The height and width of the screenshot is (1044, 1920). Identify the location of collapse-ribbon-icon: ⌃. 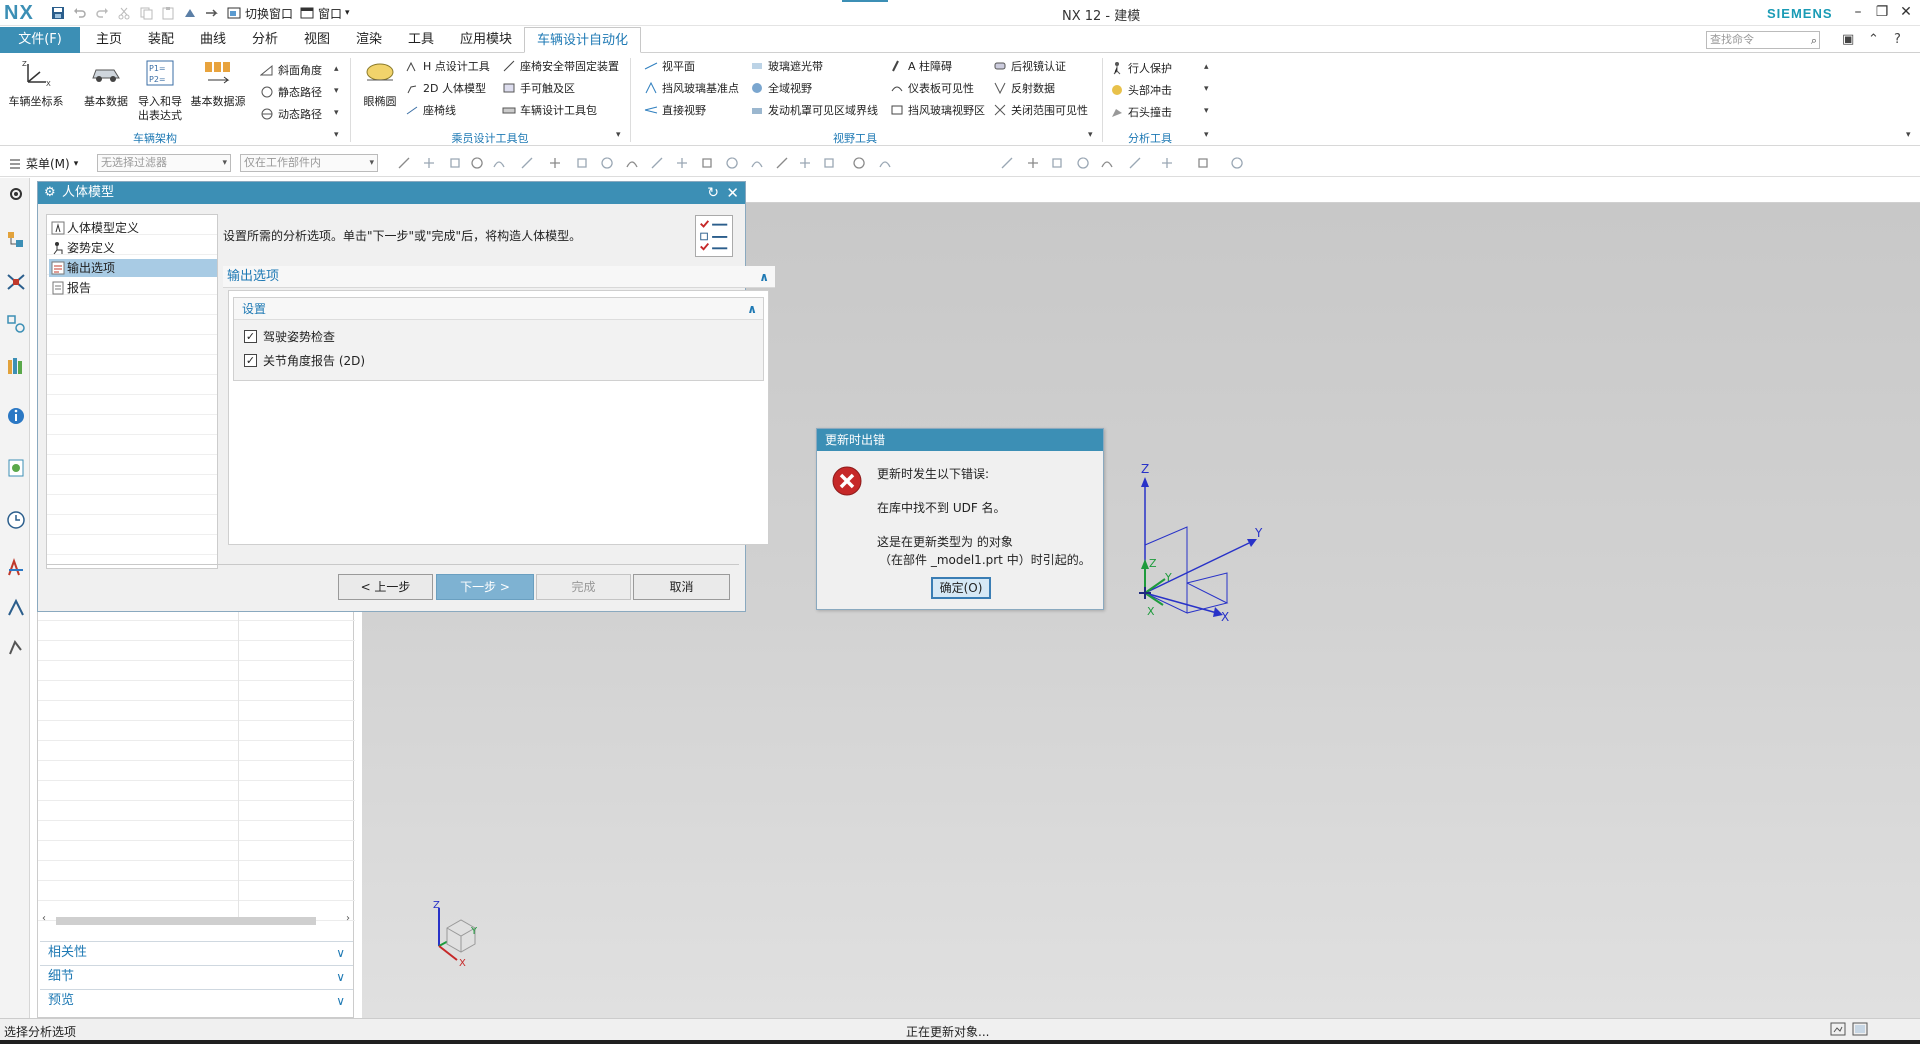
(1873, 39).